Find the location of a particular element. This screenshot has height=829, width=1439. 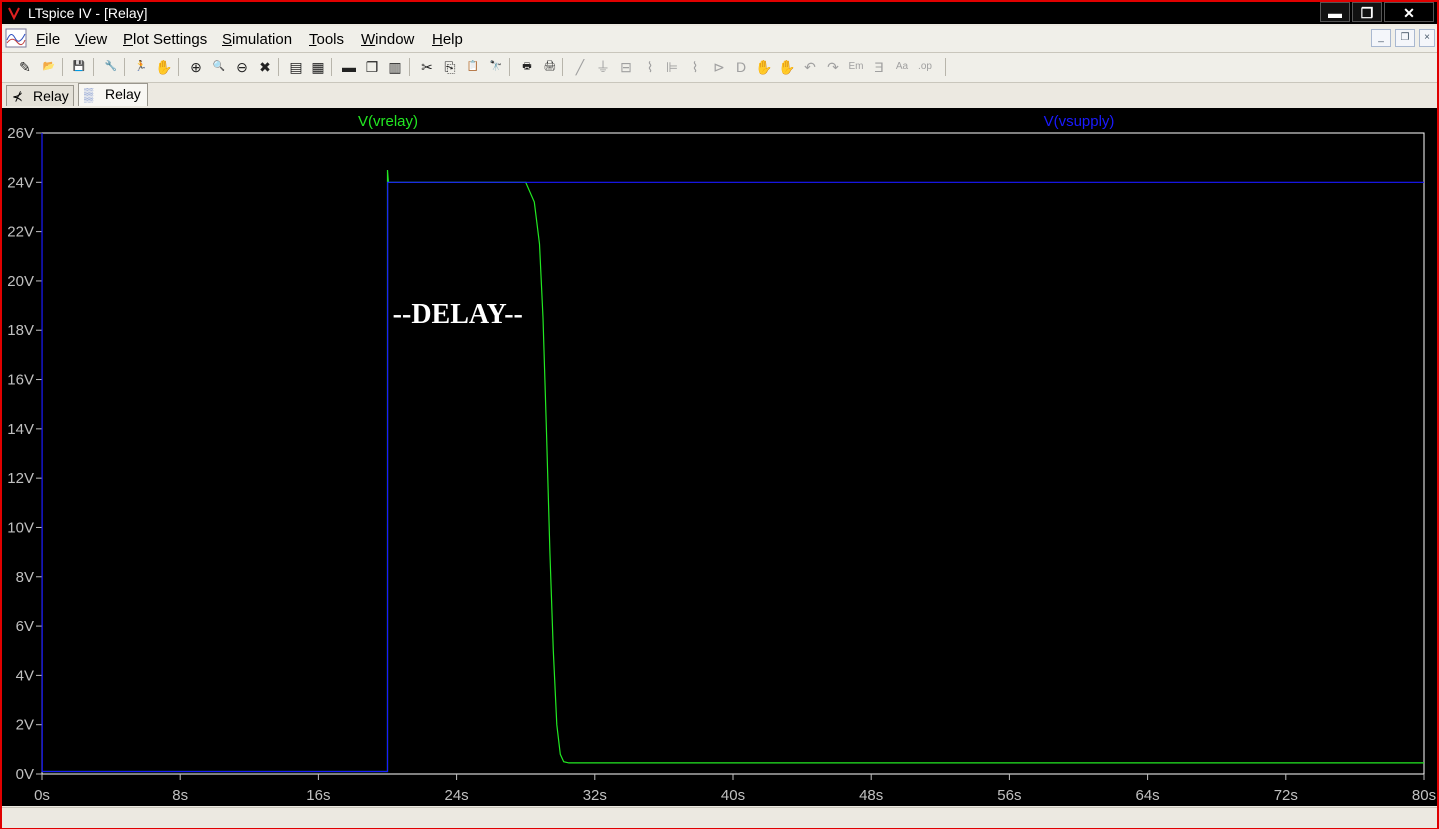

mirror-icon: Ǝ is located at coordinates (879, 67).